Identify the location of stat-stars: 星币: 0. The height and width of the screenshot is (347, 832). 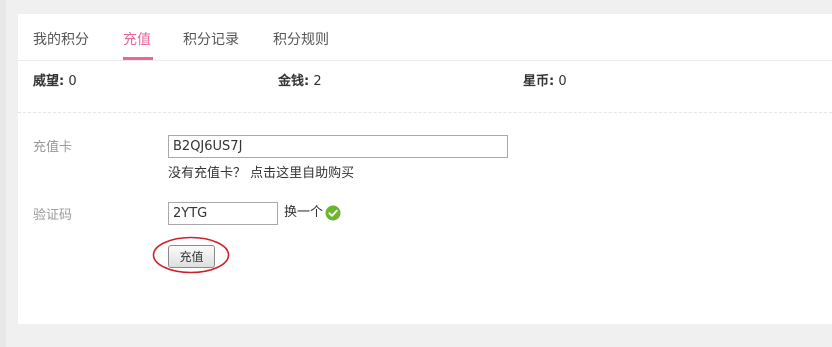
(545, 82).